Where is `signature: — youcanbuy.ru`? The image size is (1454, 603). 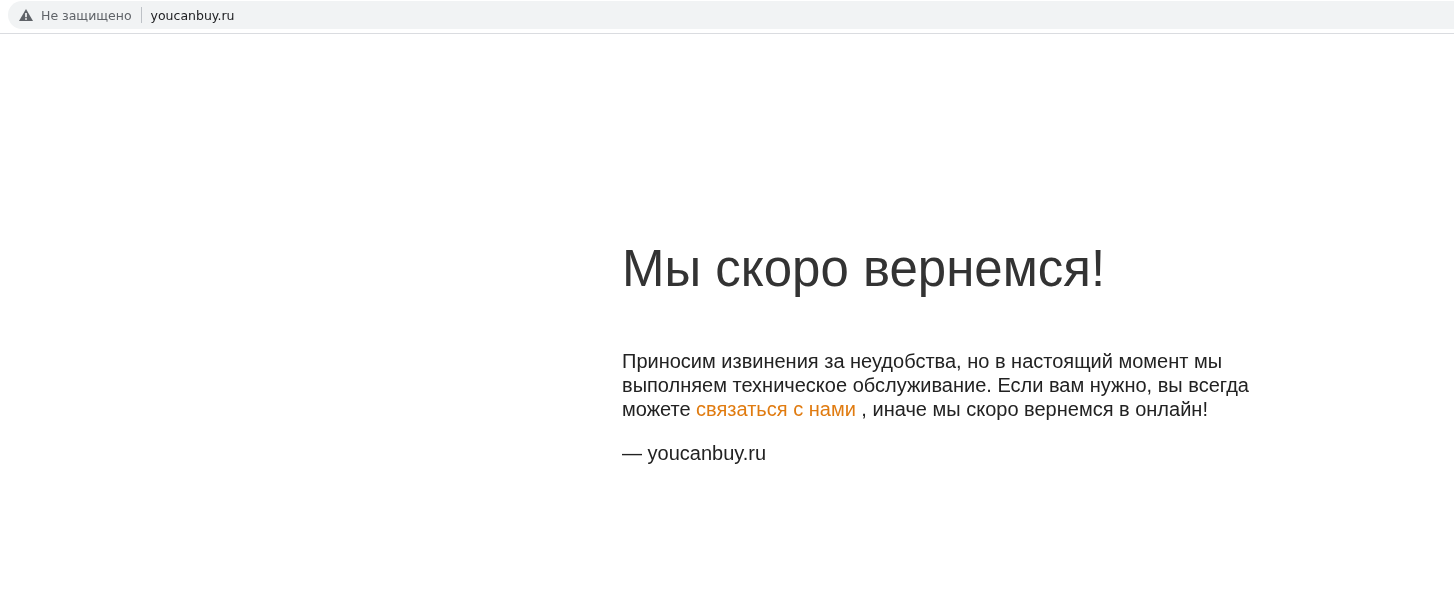 signature: — youcanbuy.ru is located at coordinates (695, 453).